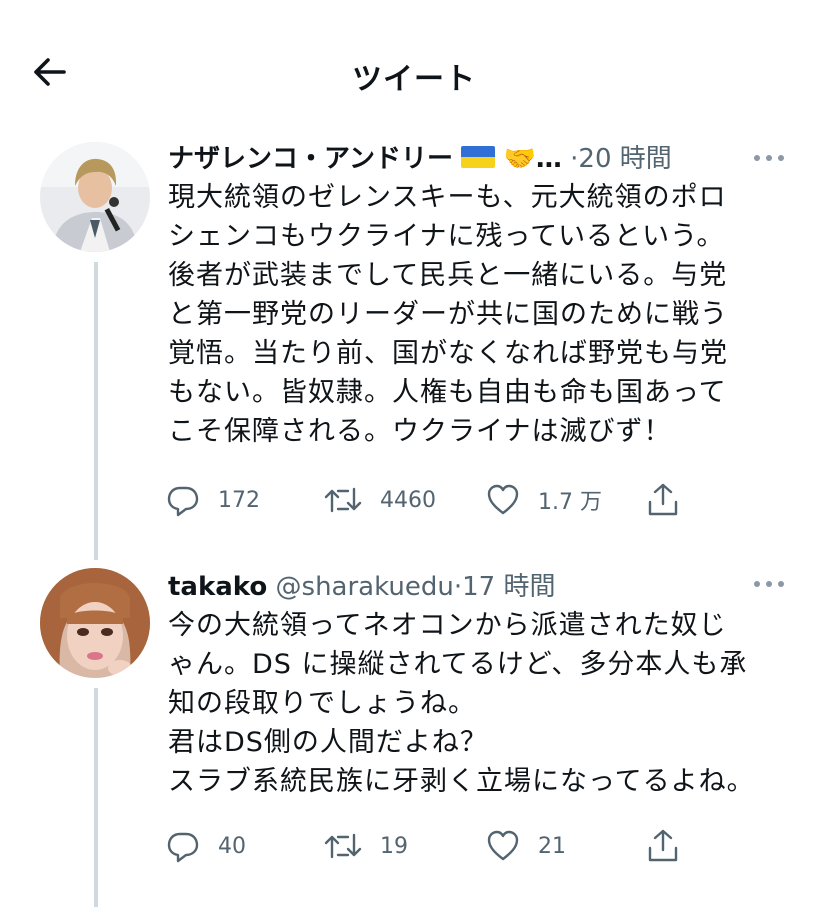 Image resolution: width=828 pixels, height=907 pixels. What do you see at coordinates (508, 587) in the screenshot?
I see `timestamp: 17 時間` at bounding box center [508, 587].